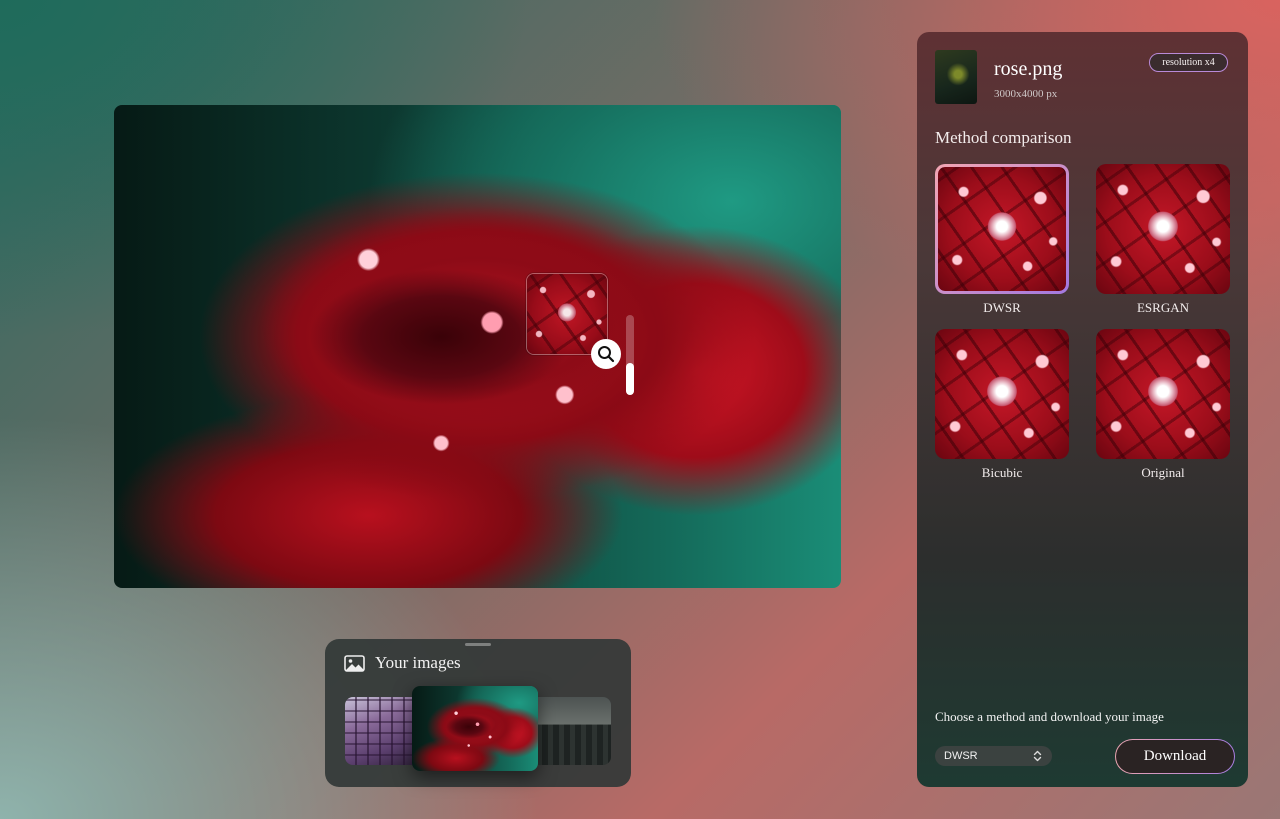 Image resolution: width=1280 pixels, height=819 pixels. I want to click on file-dimensions: 3000x4000 px, so click(1026, 94).